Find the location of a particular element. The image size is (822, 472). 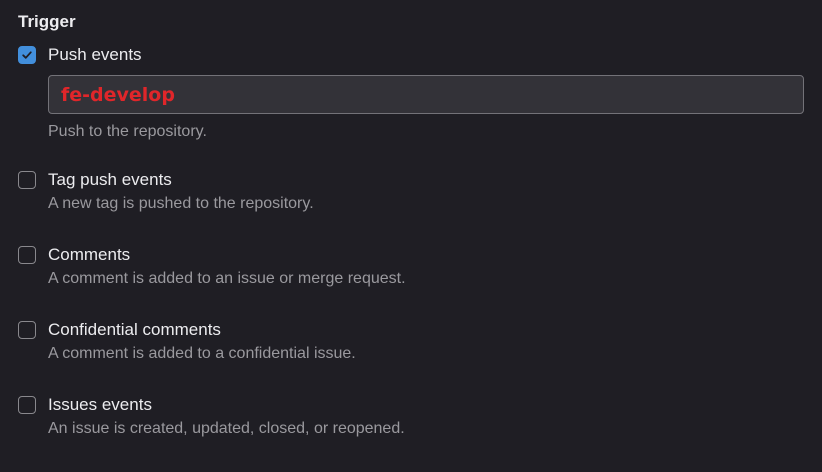

comments-checkbox is located at coordinates (27, 255).